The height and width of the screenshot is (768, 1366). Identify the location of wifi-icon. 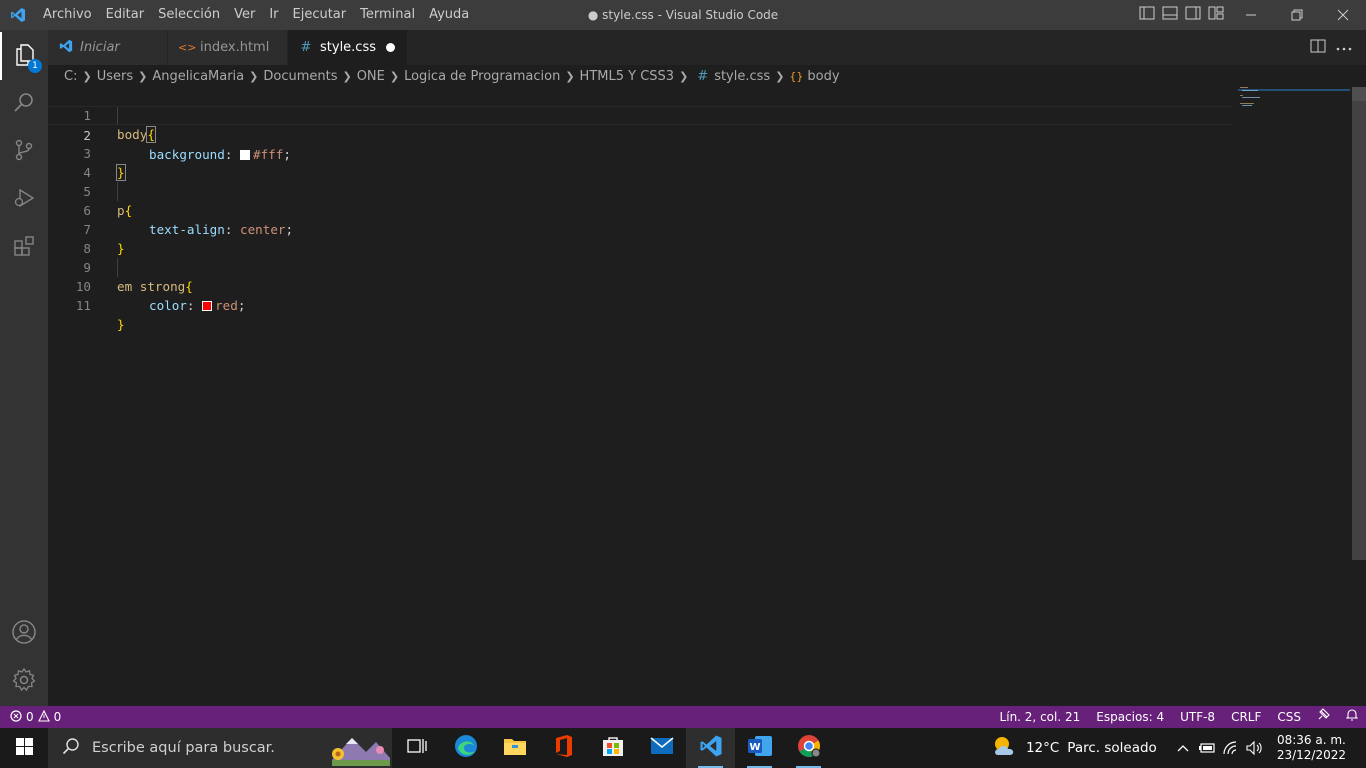
(1231, 748).